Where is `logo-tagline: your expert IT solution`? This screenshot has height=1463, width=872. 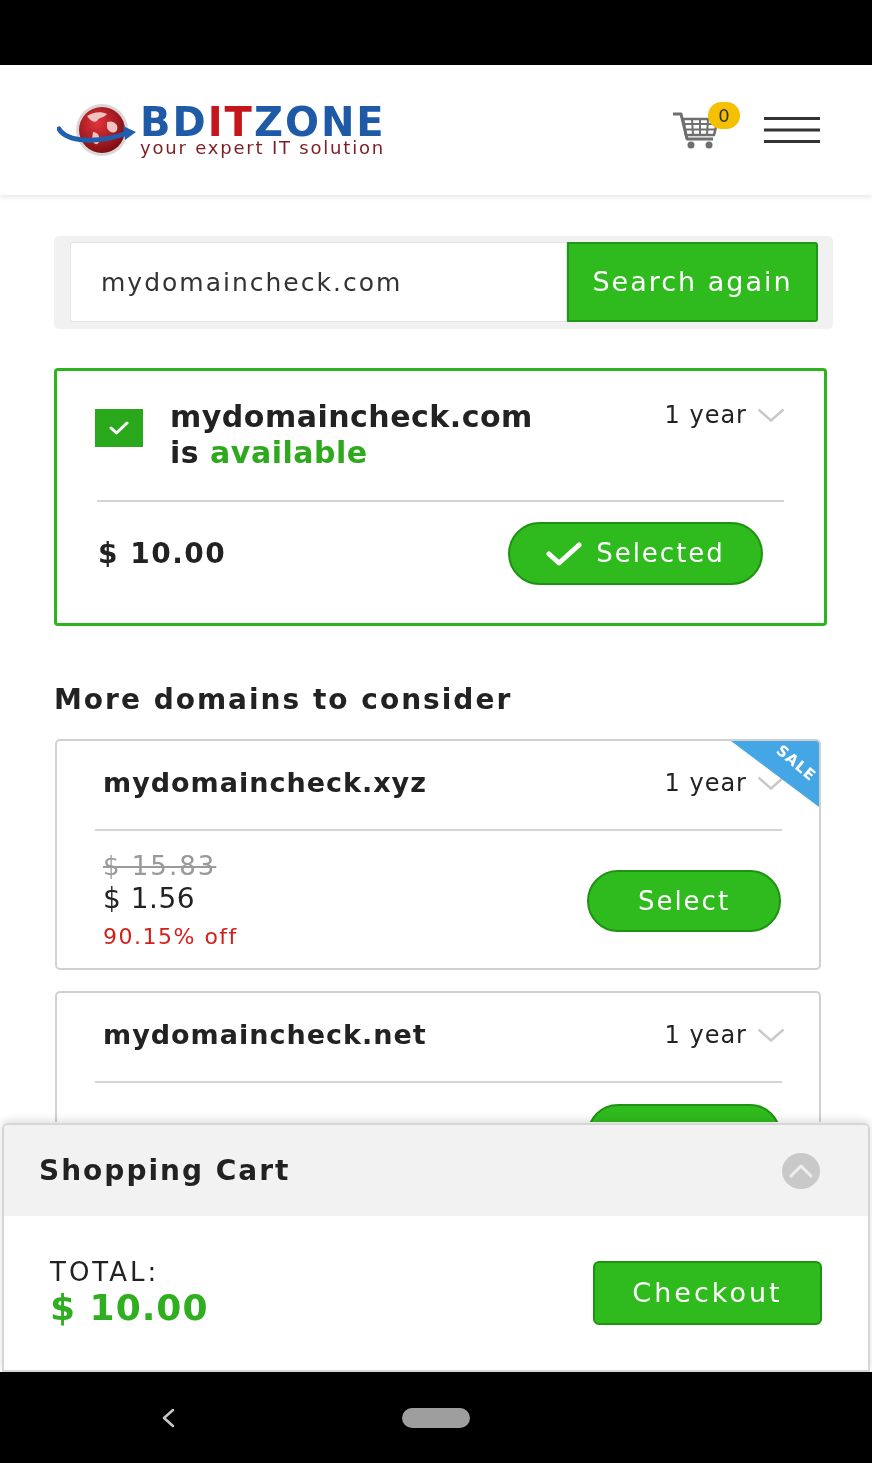
logo-tagline: your expert IT solution is located at coordinates (263, 148).